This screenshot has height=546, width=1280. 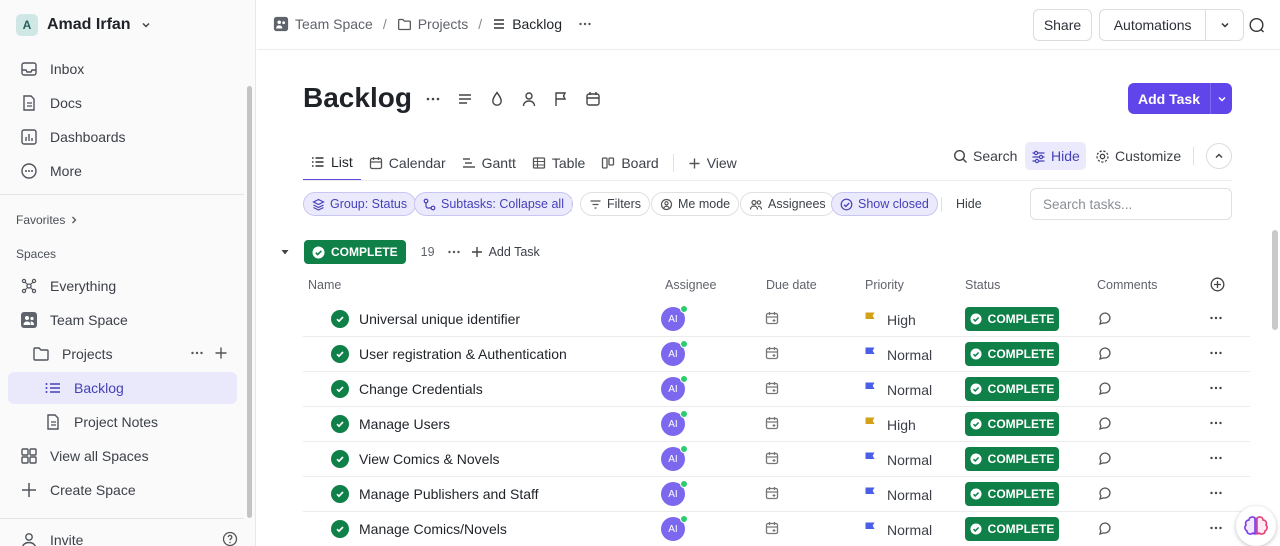 What do you see at coordinates (128, 354) in the screenshot?
I see `sidebar-item-projects: Projects` at bounding box center [128, 354].